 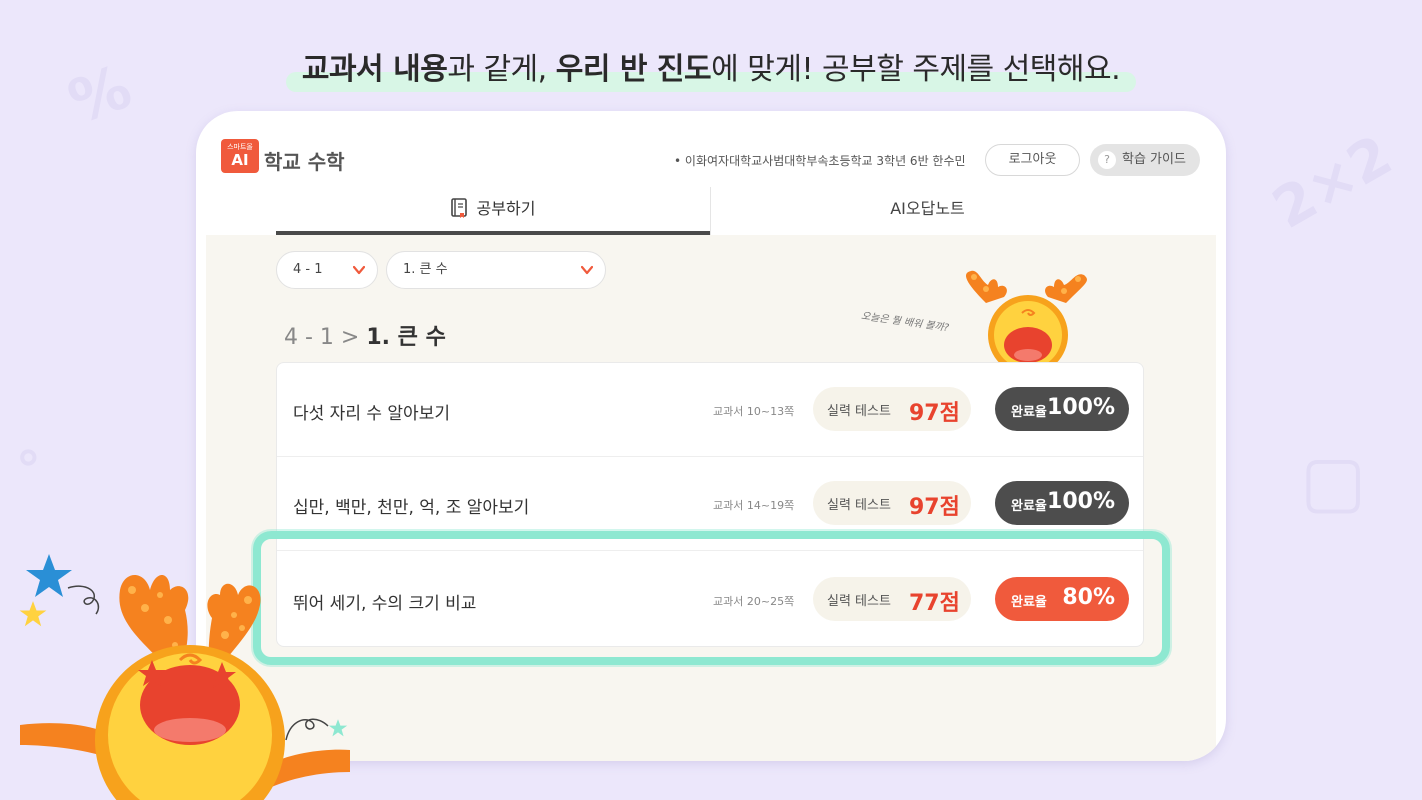 I want to click on breadcrumb-current: 1. 큰 수, so click(x=406, y=337).